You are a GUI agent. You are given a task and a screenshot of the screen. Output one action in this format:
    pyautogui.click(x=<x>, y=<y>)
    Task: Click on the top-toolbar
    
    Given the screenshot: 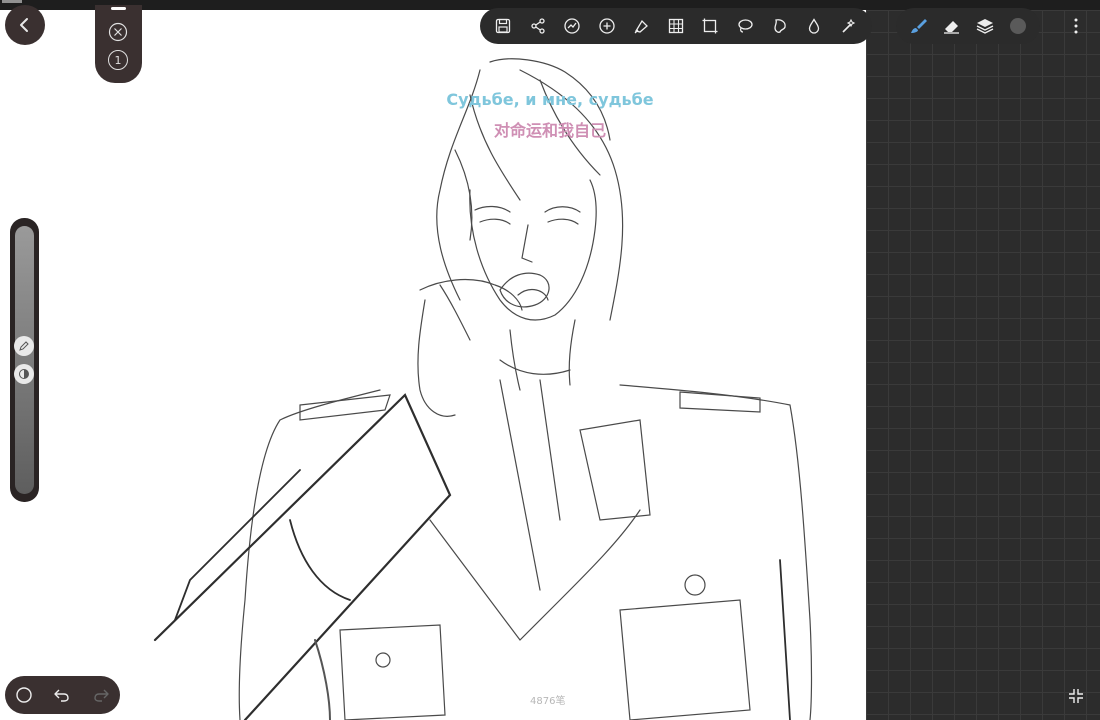 What is the action you would take?
    pyautogui.click(x=676, y=26)
    